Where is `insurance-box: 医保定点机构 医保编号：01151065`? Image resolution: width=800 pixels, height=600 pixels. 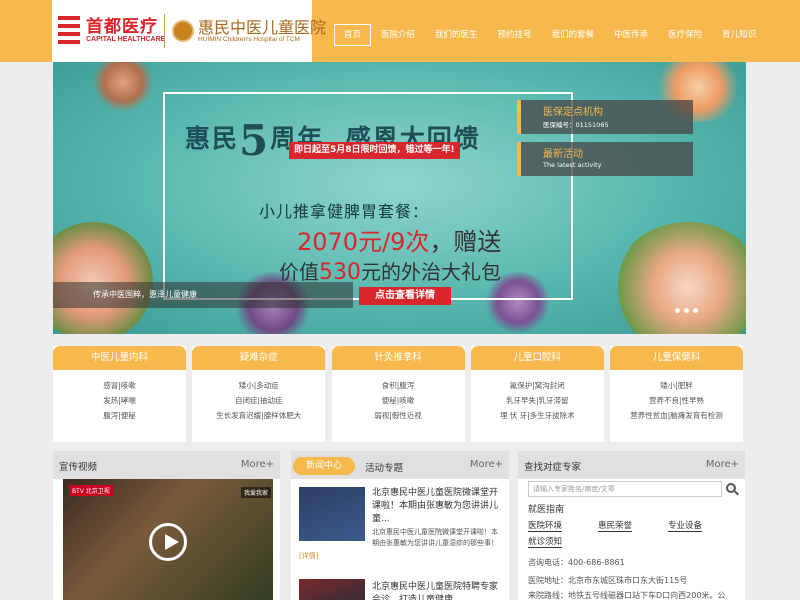 insurance-box: 医保定点机构 医保编号：01151065 is located at coordinates (605, 117).